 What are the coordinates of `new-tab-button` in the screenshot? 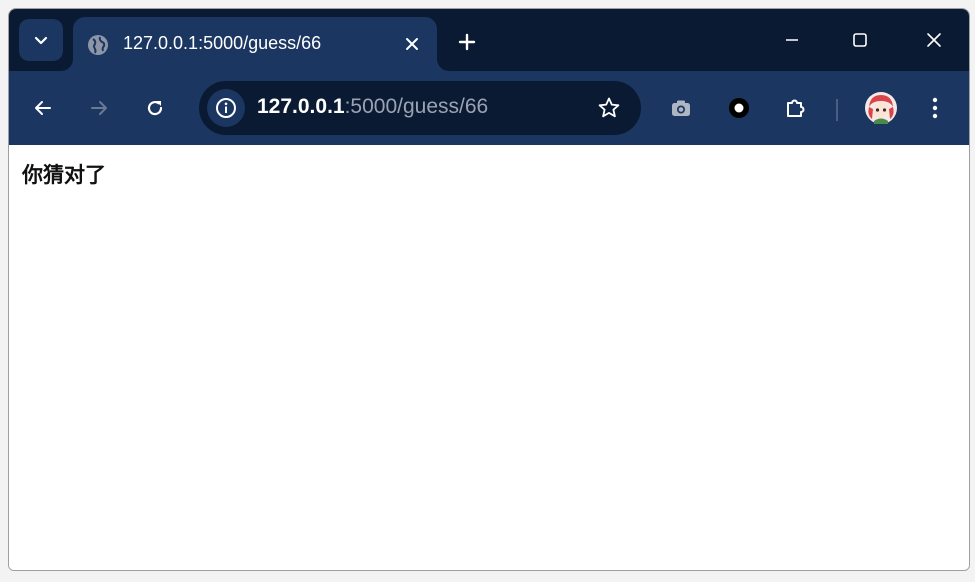 It's located at (467, 42).